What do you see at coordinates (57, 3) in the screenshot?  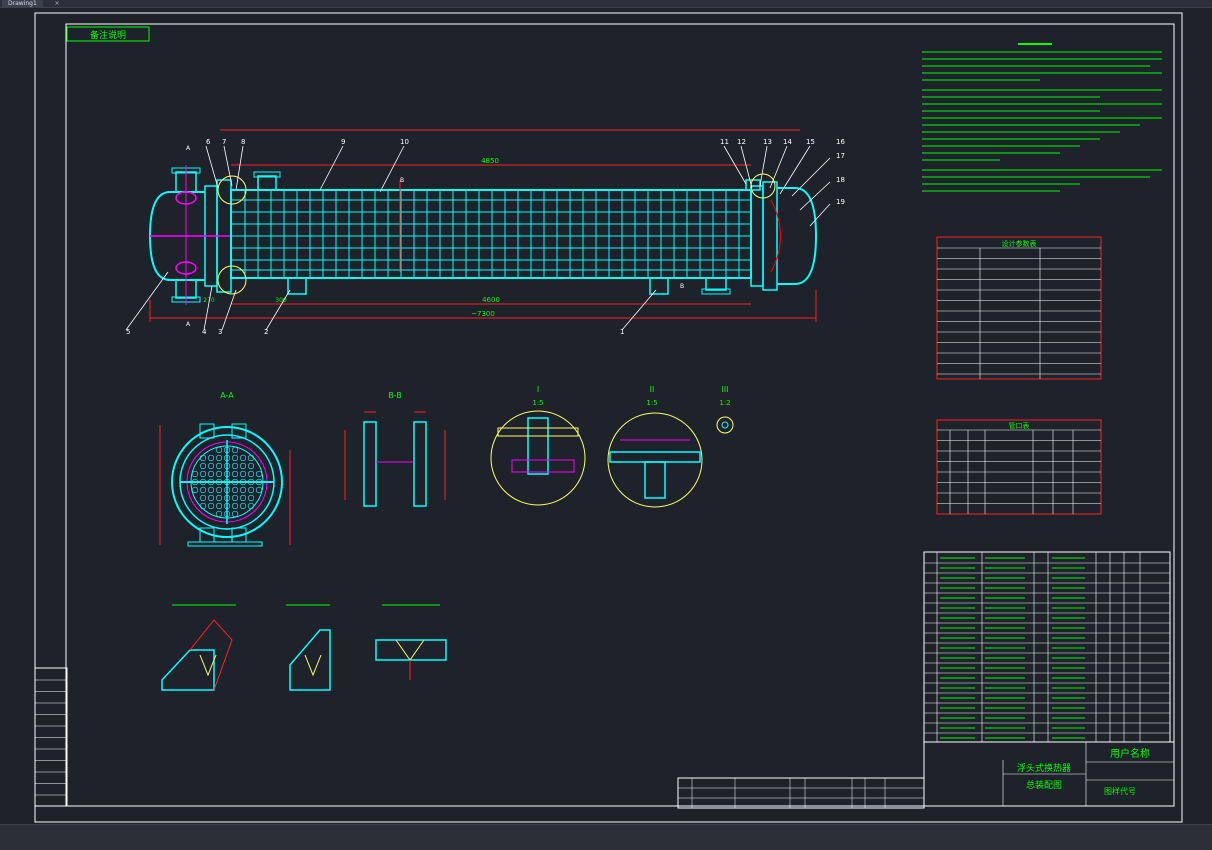 I see `close-icon: ×` at bounding box center [57, 3].